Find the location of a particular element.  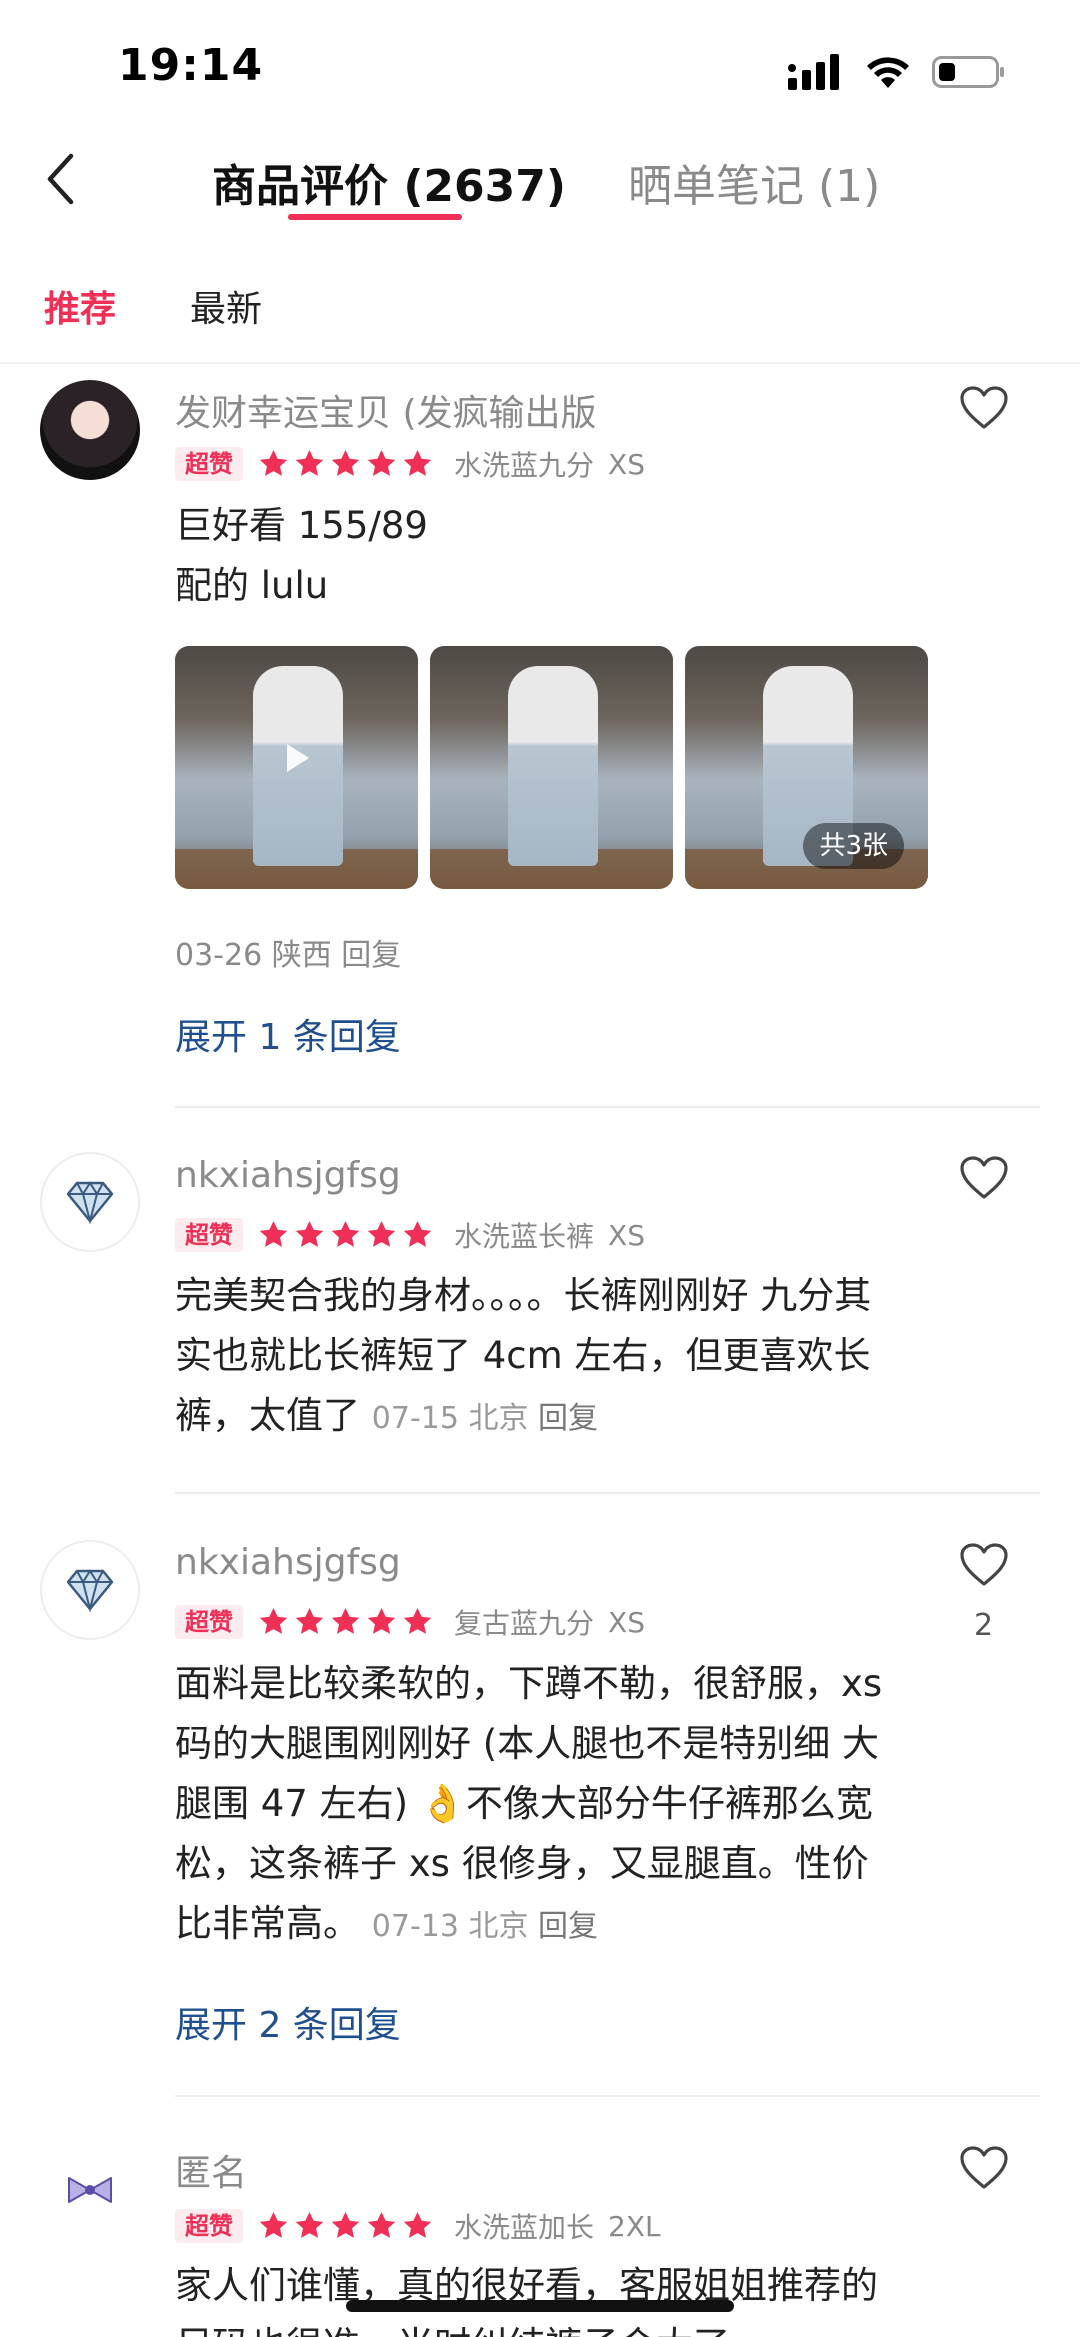

bow-icon is located at coordinates (90, 2190).